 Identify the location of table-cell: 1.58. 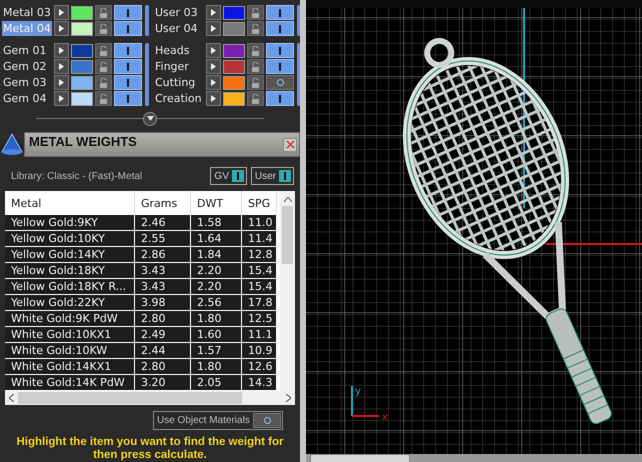
(216, 223).